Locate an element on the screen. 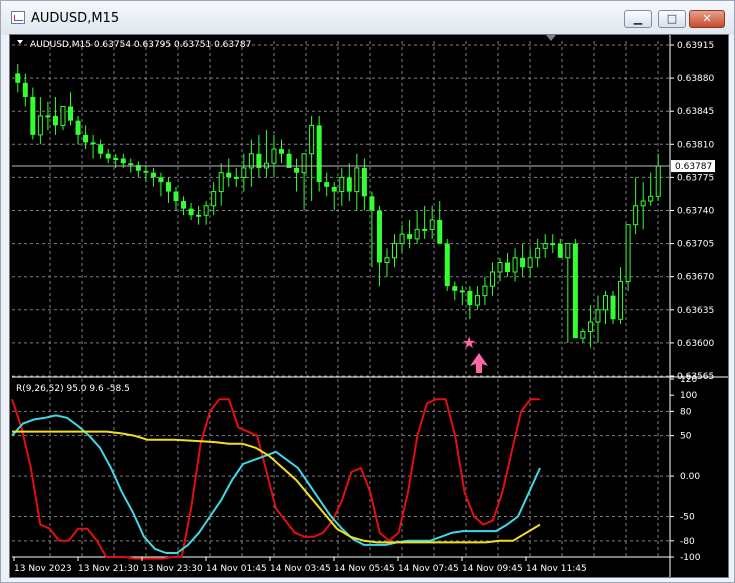 This screenshot has height=583, width=735. price-tick-label: 0.63810 is located at coordinates (695, 145).